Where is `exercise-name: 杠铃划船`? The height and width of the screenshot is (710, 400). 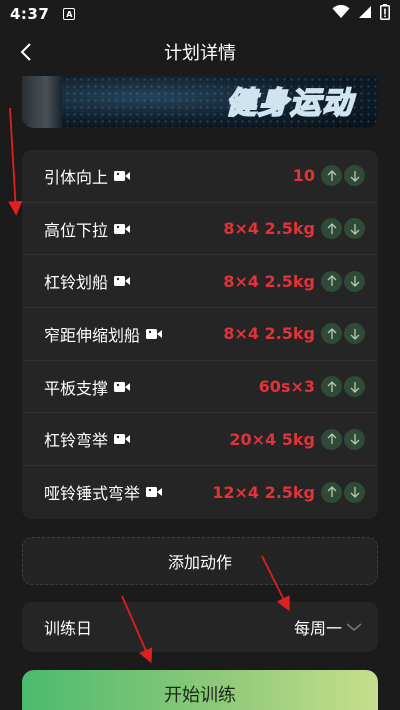
exercise-name: 杠铃划船 is located at coordinates (76, 283).